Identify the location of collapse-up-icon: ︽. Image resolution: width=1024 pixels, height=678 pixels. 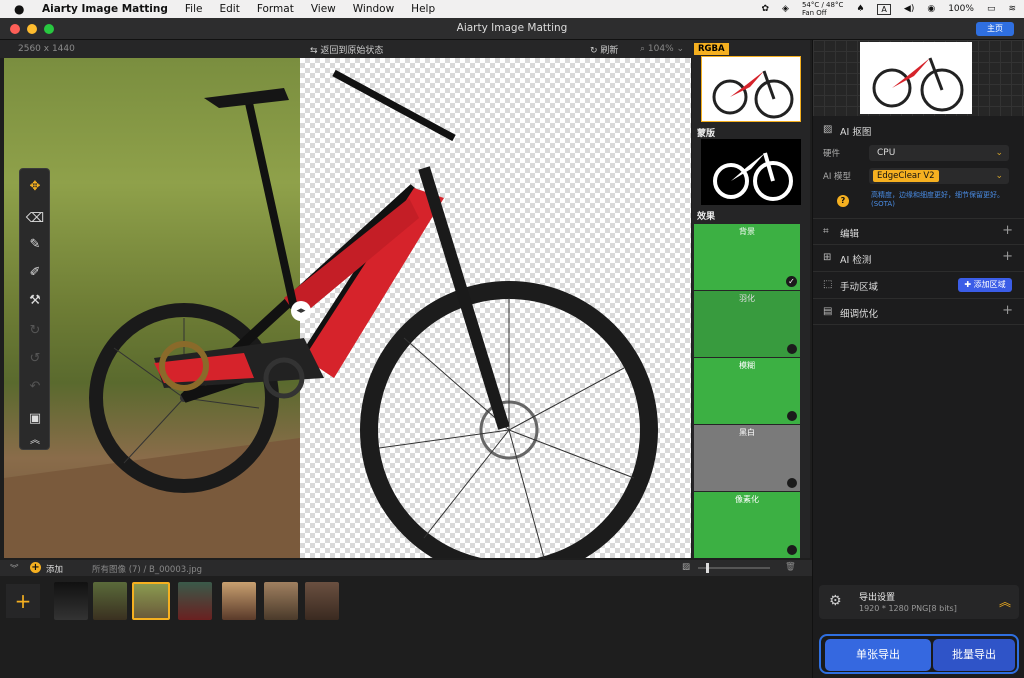
(35, 441).